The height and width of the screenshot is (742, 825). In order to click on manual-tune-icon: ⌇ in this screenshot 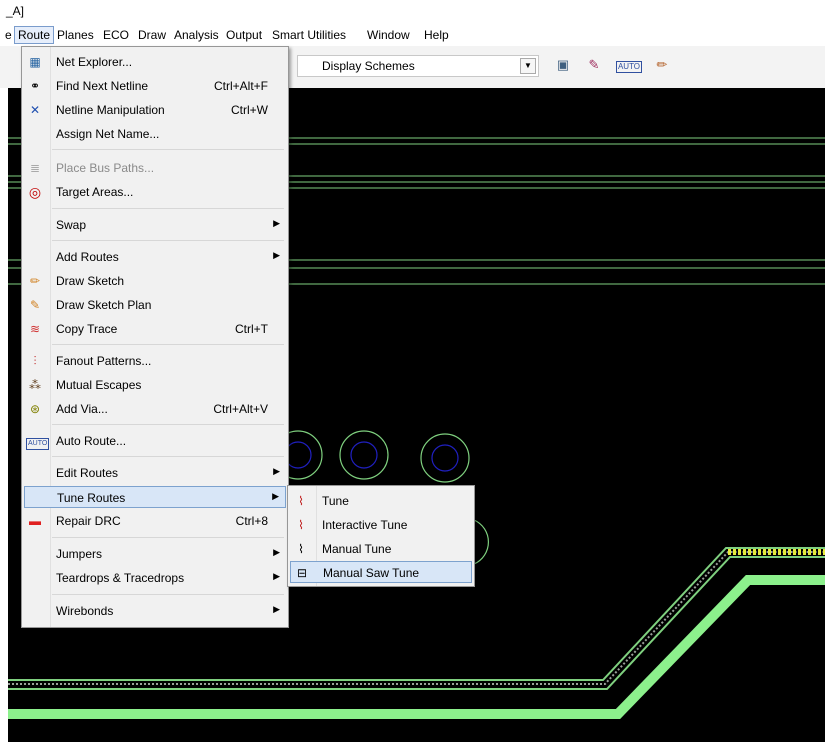, I will do `click(301, 549)`.